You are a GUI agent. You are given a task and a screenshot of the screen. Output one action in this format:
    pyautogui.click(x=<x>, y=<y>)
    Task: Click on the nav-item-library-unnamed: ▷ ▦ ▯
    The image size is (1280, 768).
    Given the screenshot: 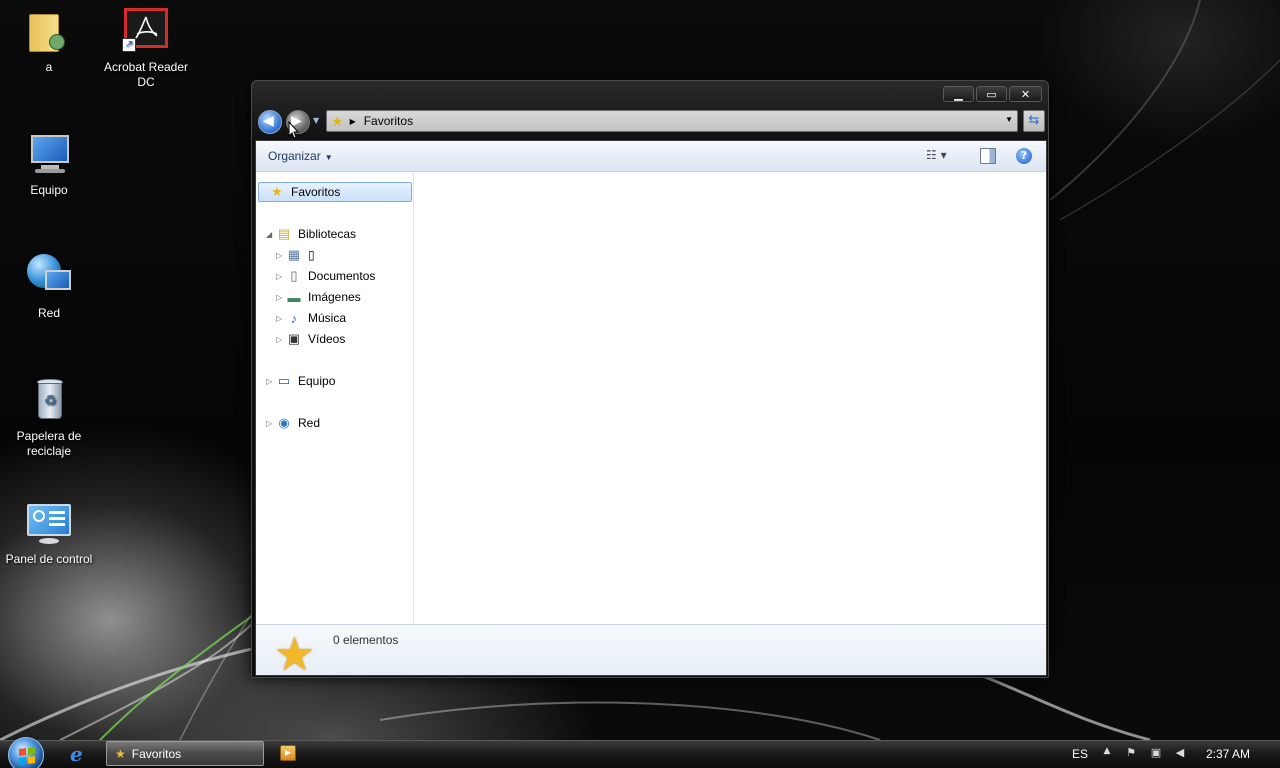 What is the action you would take?
    pyautogui.click(x=295, y=255)
    